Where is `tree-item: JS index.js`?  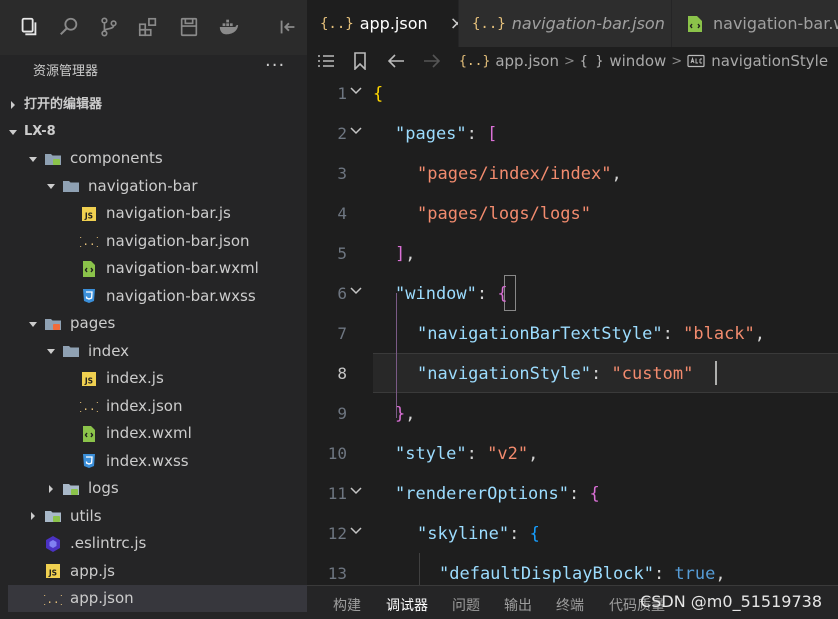 tree-item: JS index.js is located at coordinates (157, 378).